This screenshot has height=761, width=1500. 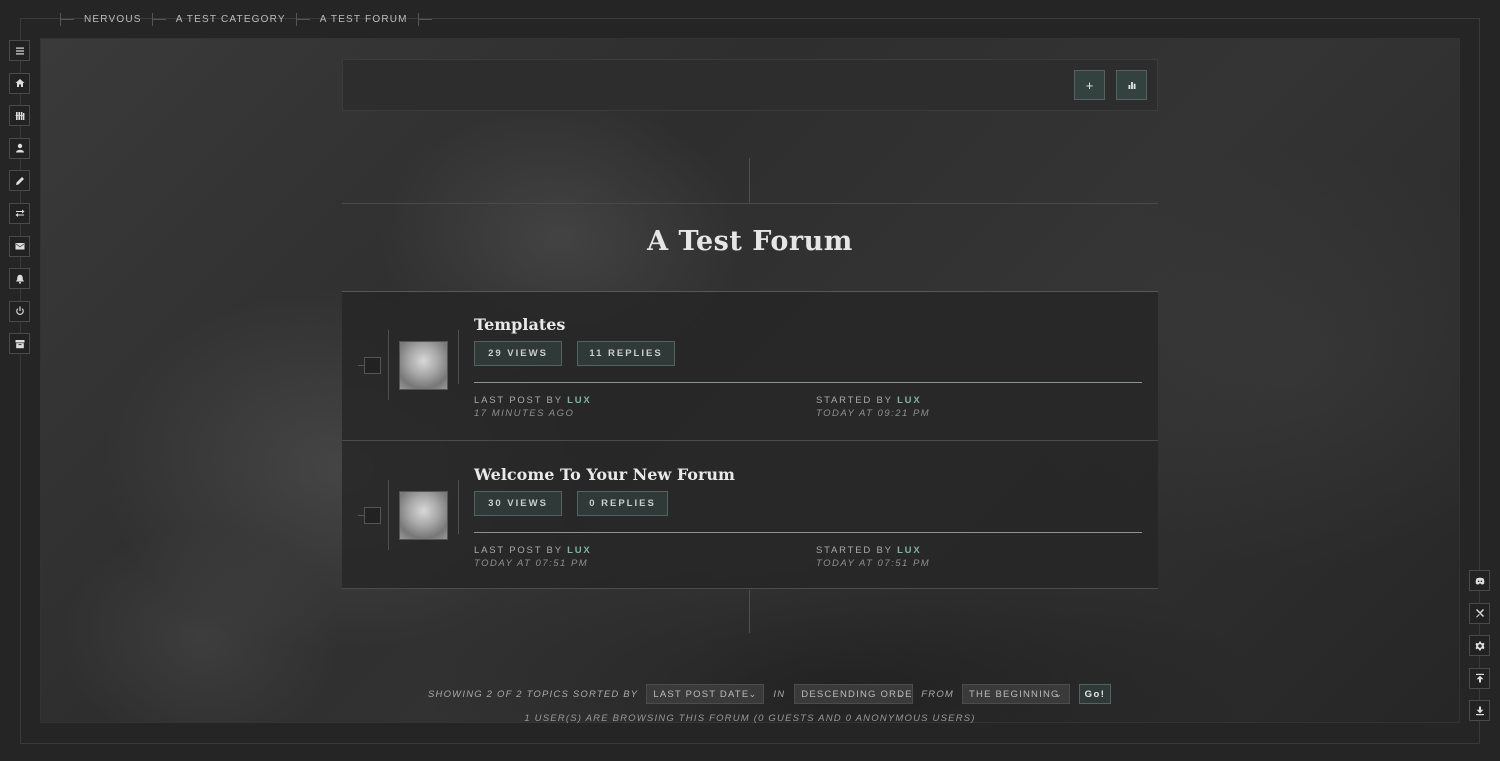 I want to click on breadcrumb: Nervous A Test Category A Test Forum, so click(x=246, y=19).